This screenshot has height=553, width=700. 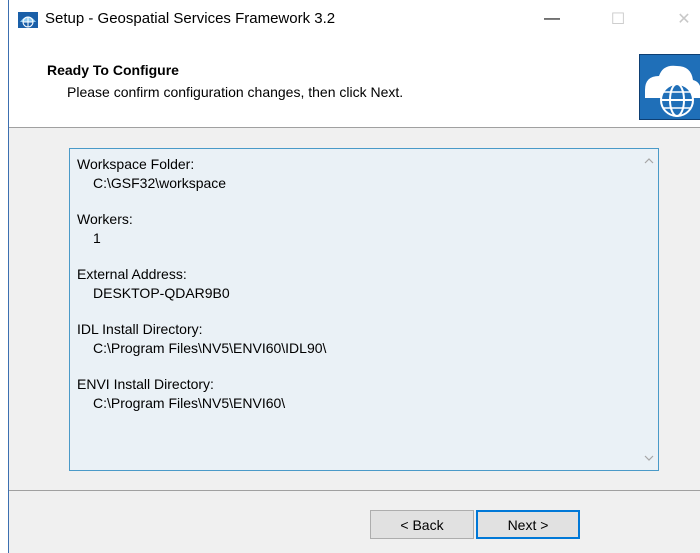 What do you see at coordinates (105, 219) in the screenshot?
I see `entry-label: Workers:` at bounding box center [105, 219].